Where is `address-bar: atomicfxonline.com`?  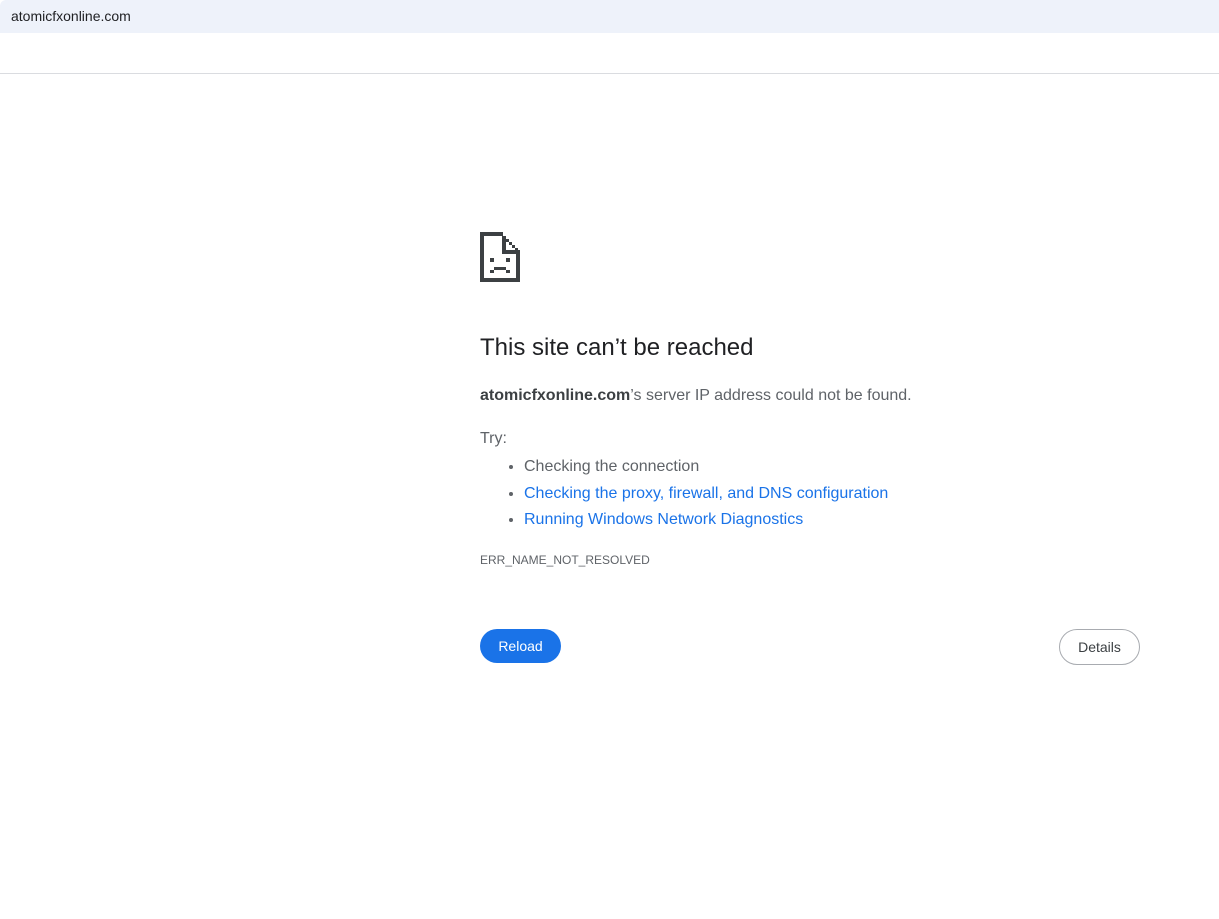 address-bar: atomicfxonline.com is located at coordinates (609, 16).